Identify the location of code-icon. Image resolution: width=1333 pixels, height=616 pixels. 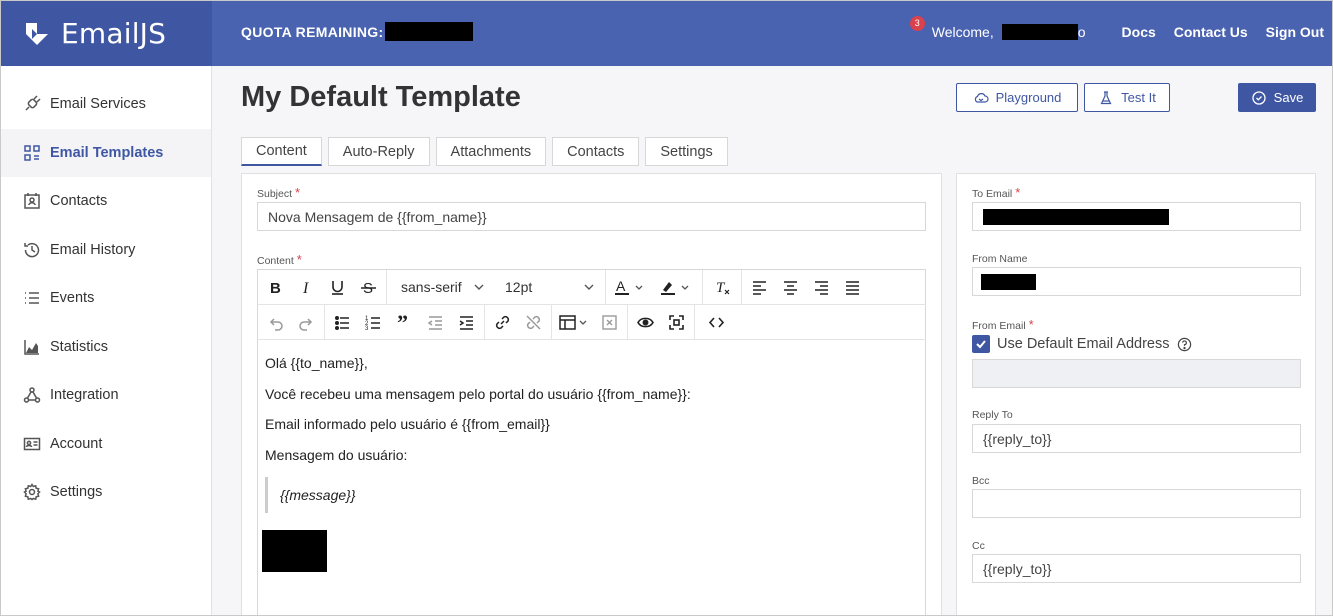
(716, 322).